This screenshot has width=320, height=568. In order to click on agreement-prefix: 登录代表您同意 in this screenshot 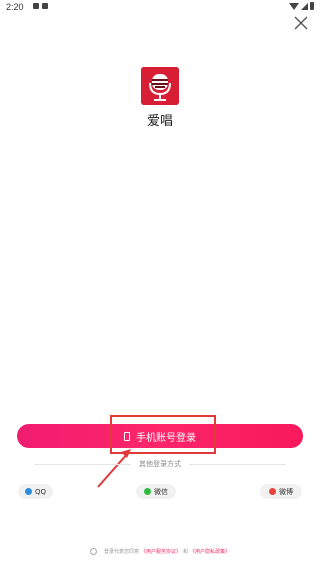, I will do `click(121, 552)`.